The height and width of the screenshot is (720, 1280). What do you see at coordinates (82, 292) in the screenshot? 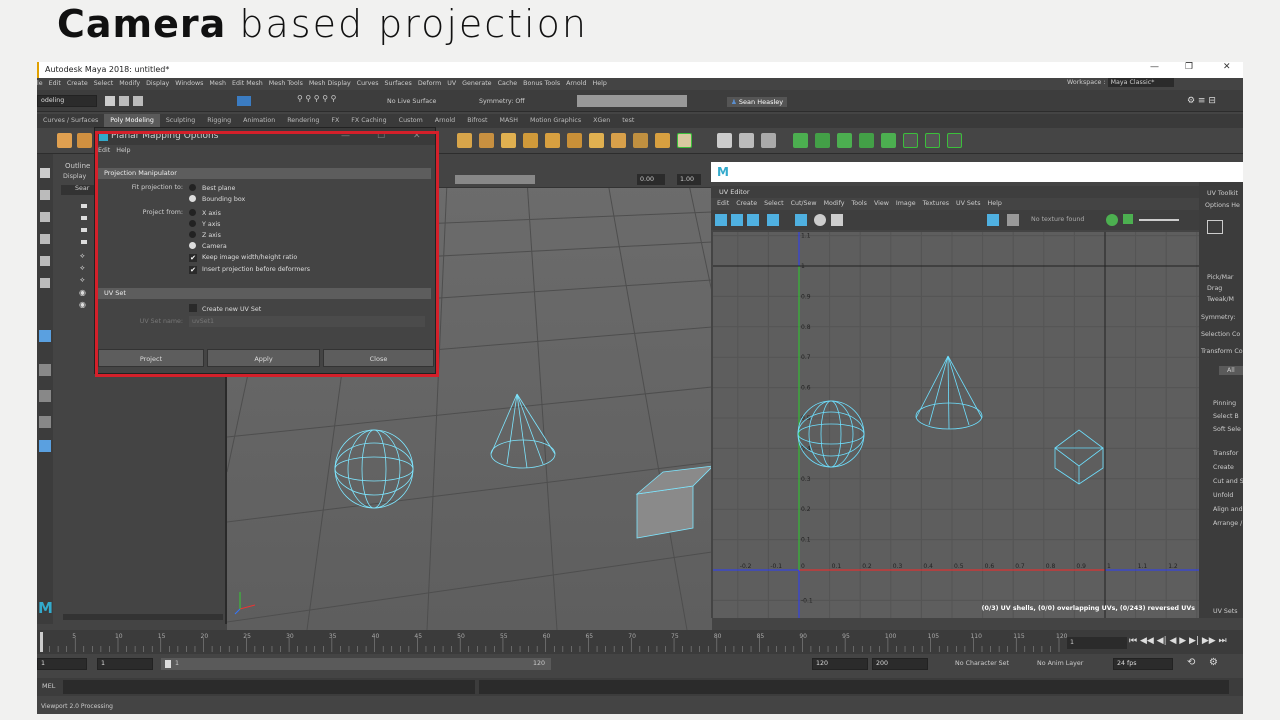
I see `set-icon: ◉` at bounding box center [82, 292].